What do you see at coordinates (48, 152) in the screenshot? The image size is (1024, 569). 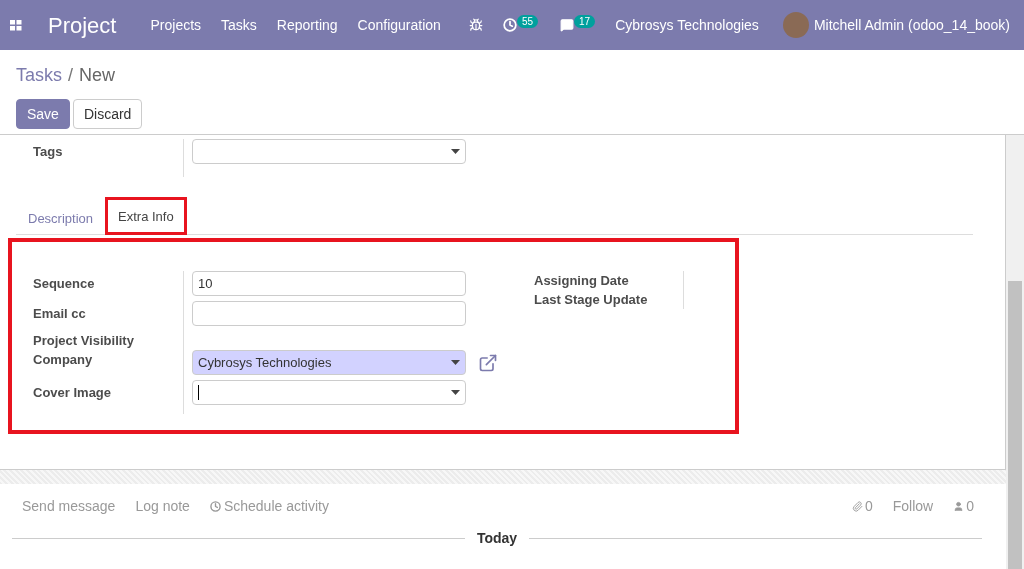 I see `field-label: Tags` at bounding box center [48, 152].